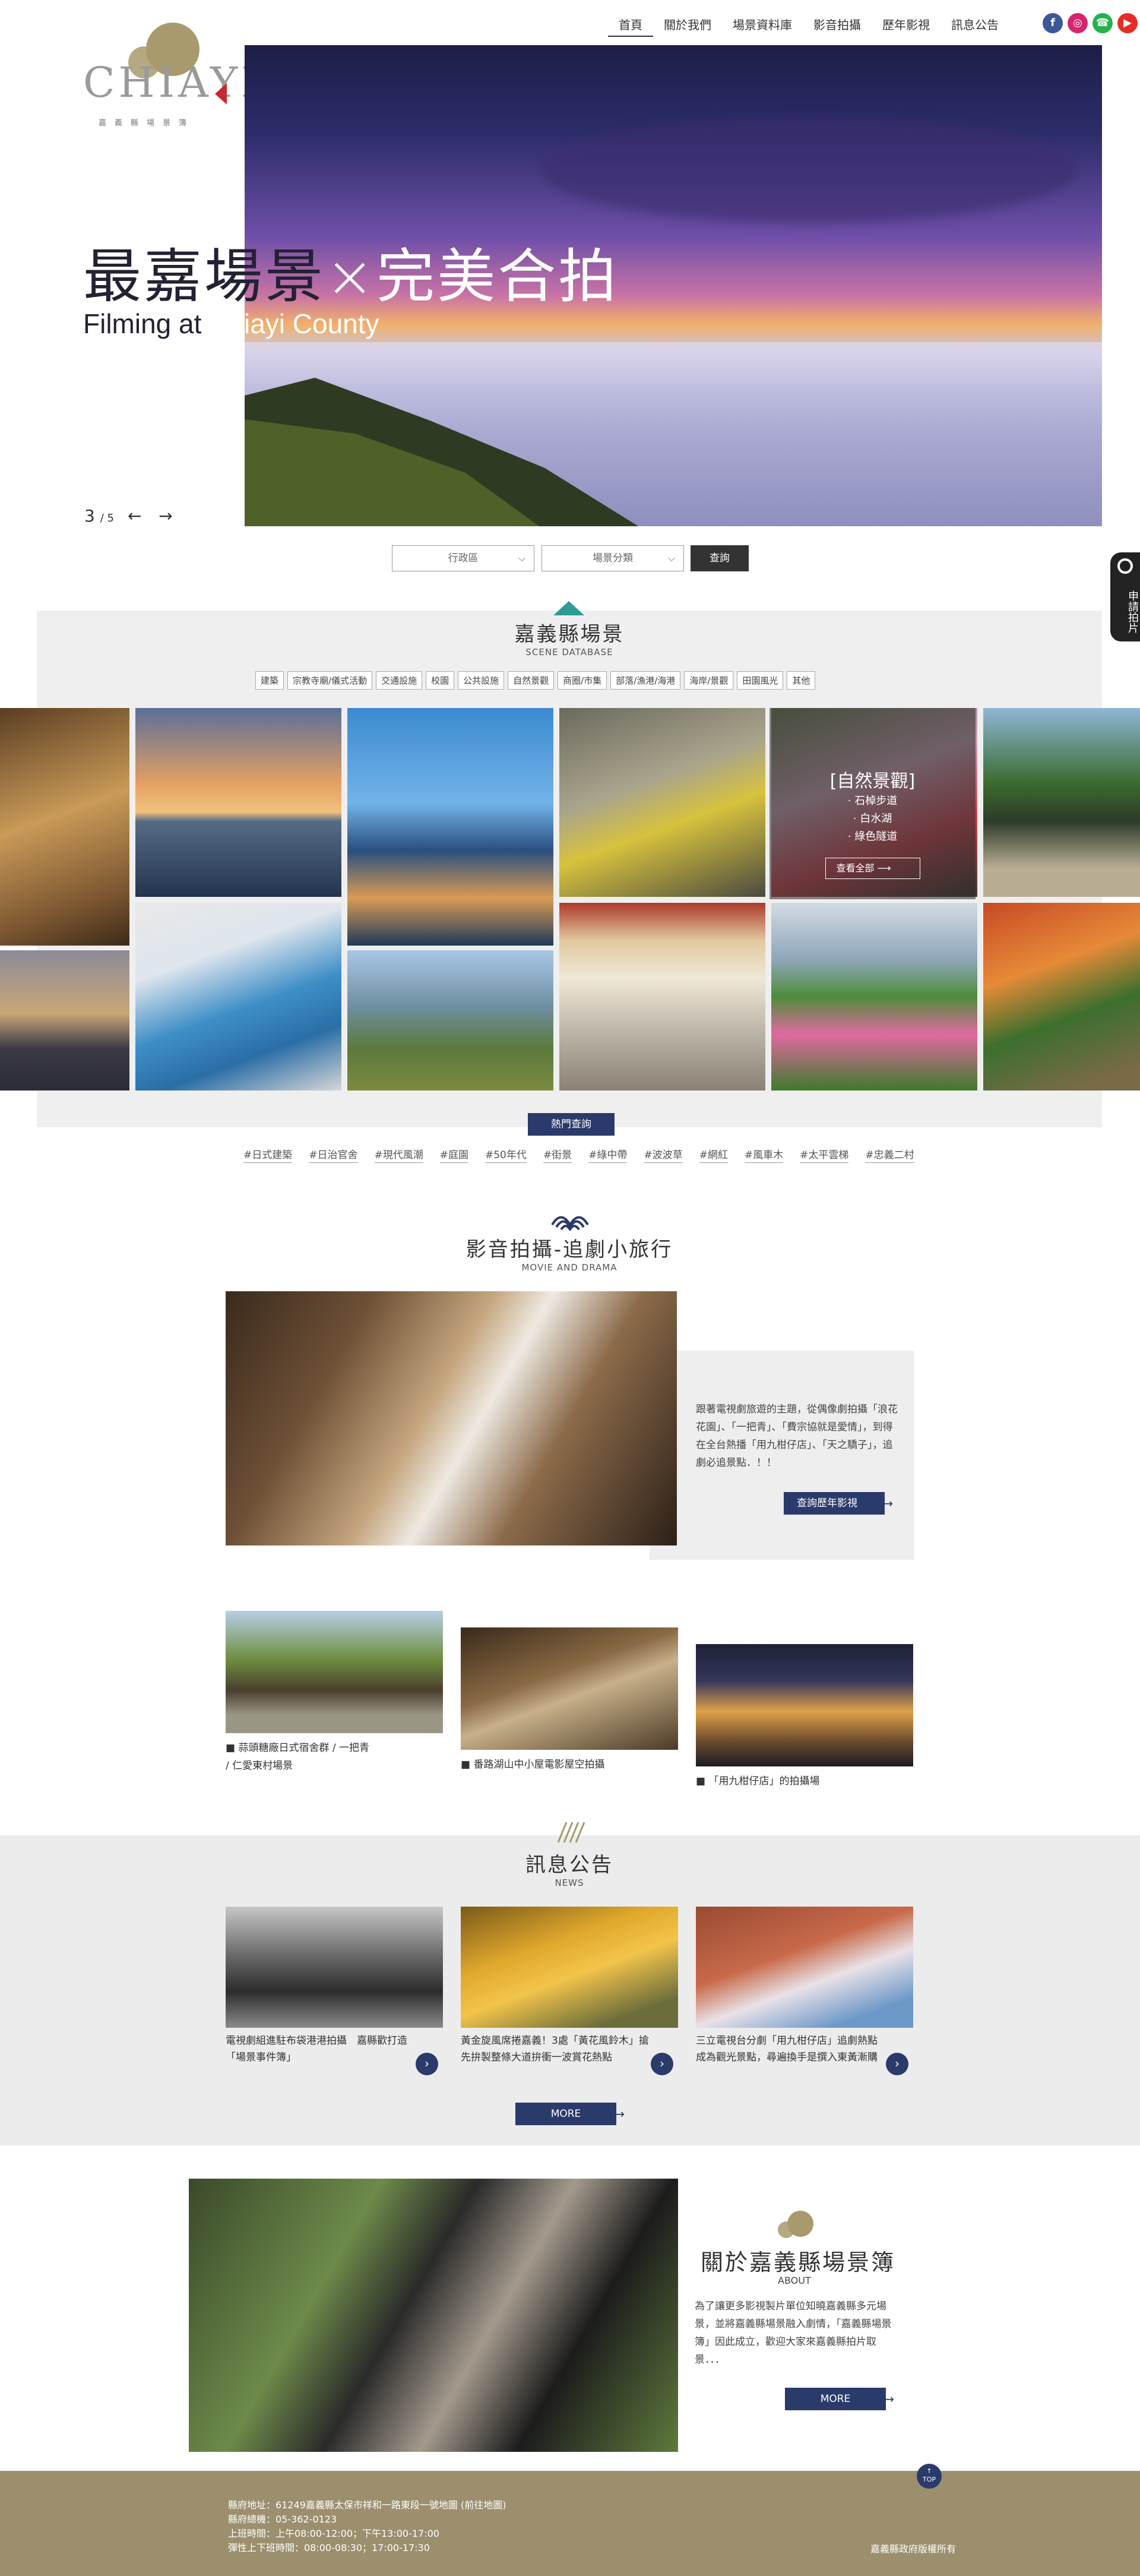 The image size is (1140, 2576). I want to click on news-item-title: 三立電視台分劇「用九柑仔店」追劇熱點成為觀光景點，尋遍換手是撰入東黃漸購, so click(791, 2049).